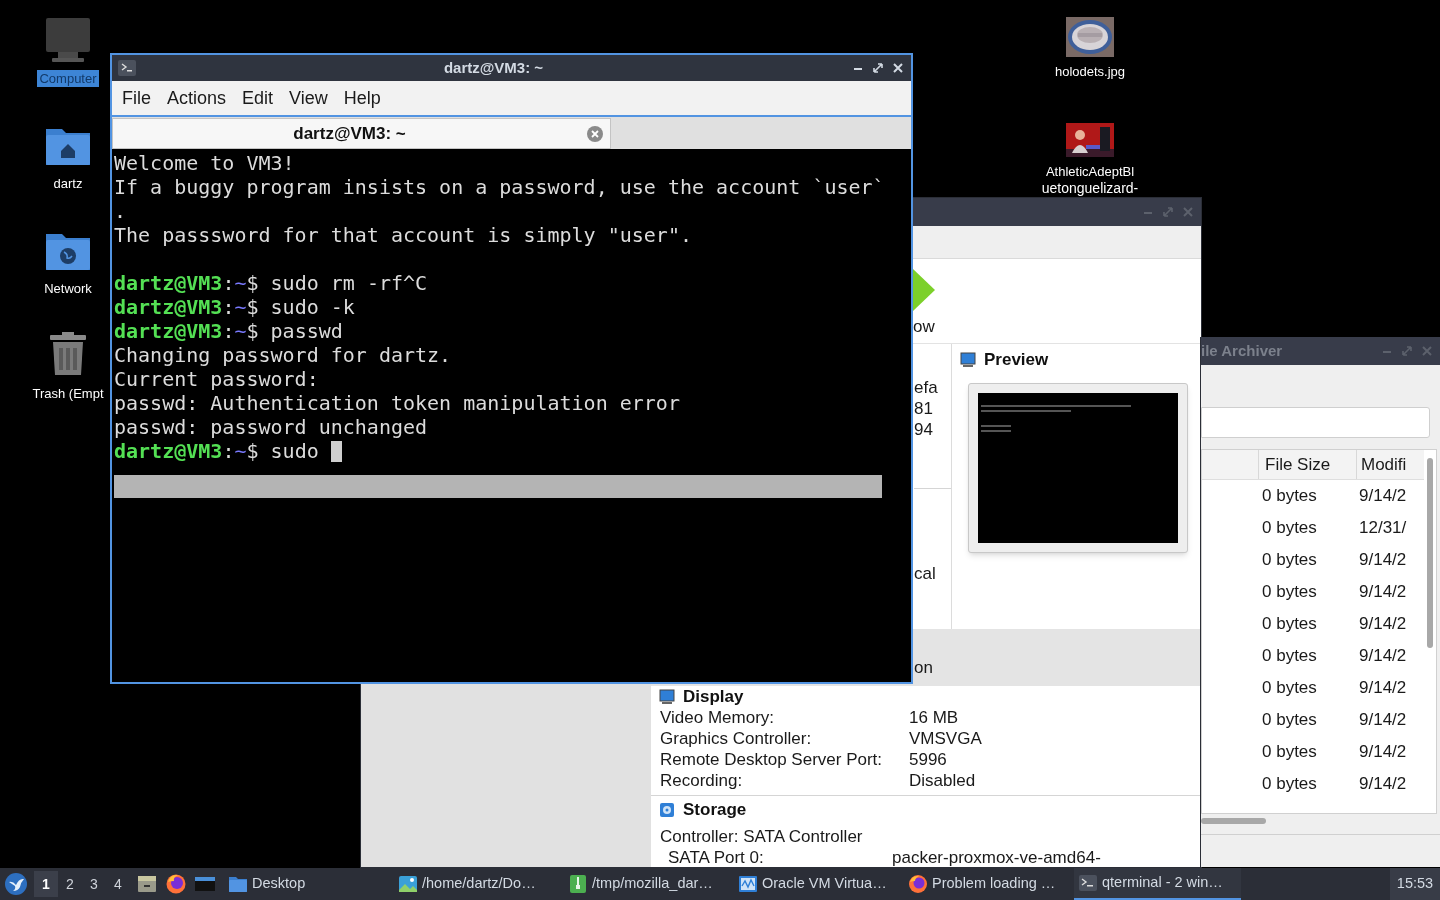  Describe the element at coordinates (307, 884) in the screenshot. I see `taskbar-button: Desktop` at that location.